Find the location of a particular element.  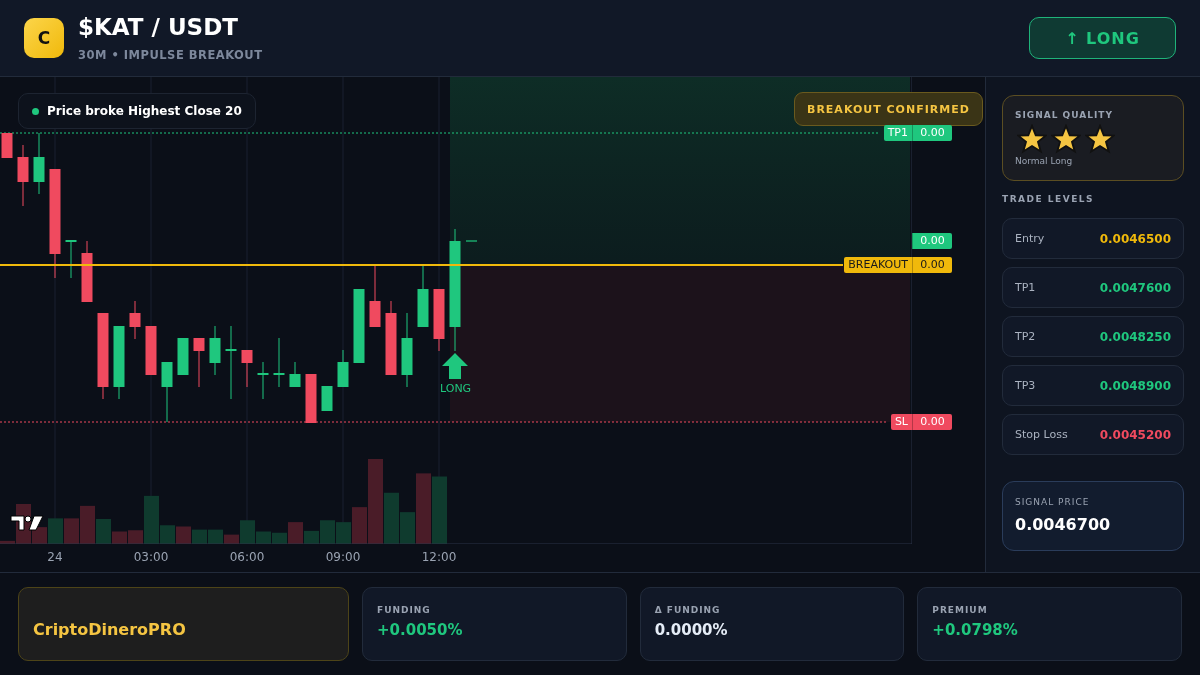

price-marker is located at coordinates (471, 241).